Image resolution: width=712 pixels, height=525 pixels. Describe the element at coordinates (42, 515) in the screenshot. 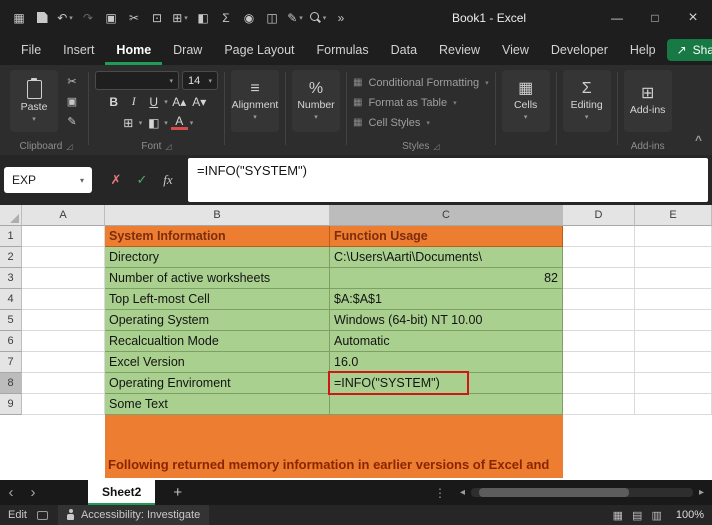

I see `macro-record-icon` at that location.